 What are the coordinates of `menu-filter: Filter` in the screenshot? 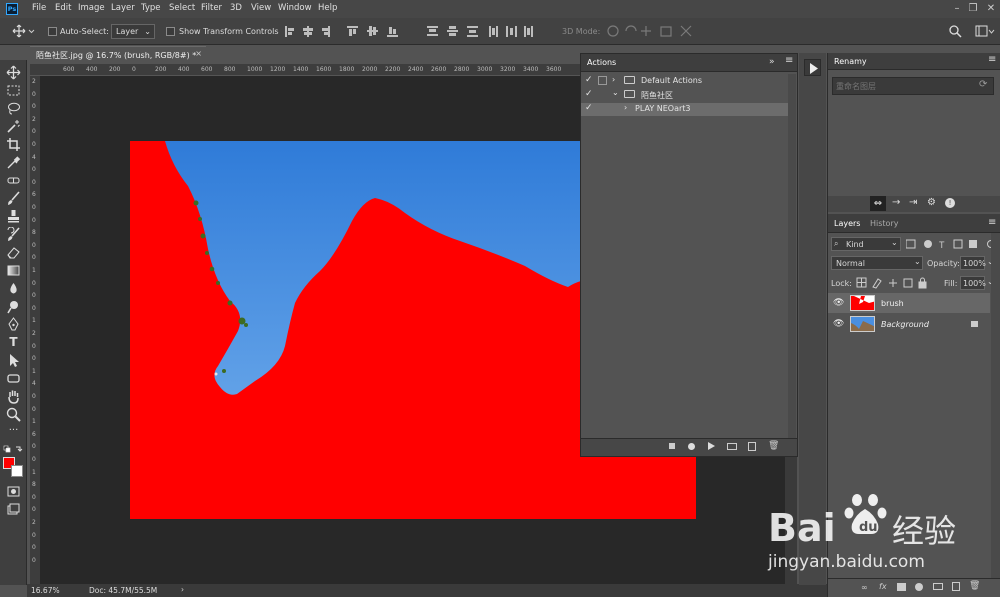 It's located at (211, 8).